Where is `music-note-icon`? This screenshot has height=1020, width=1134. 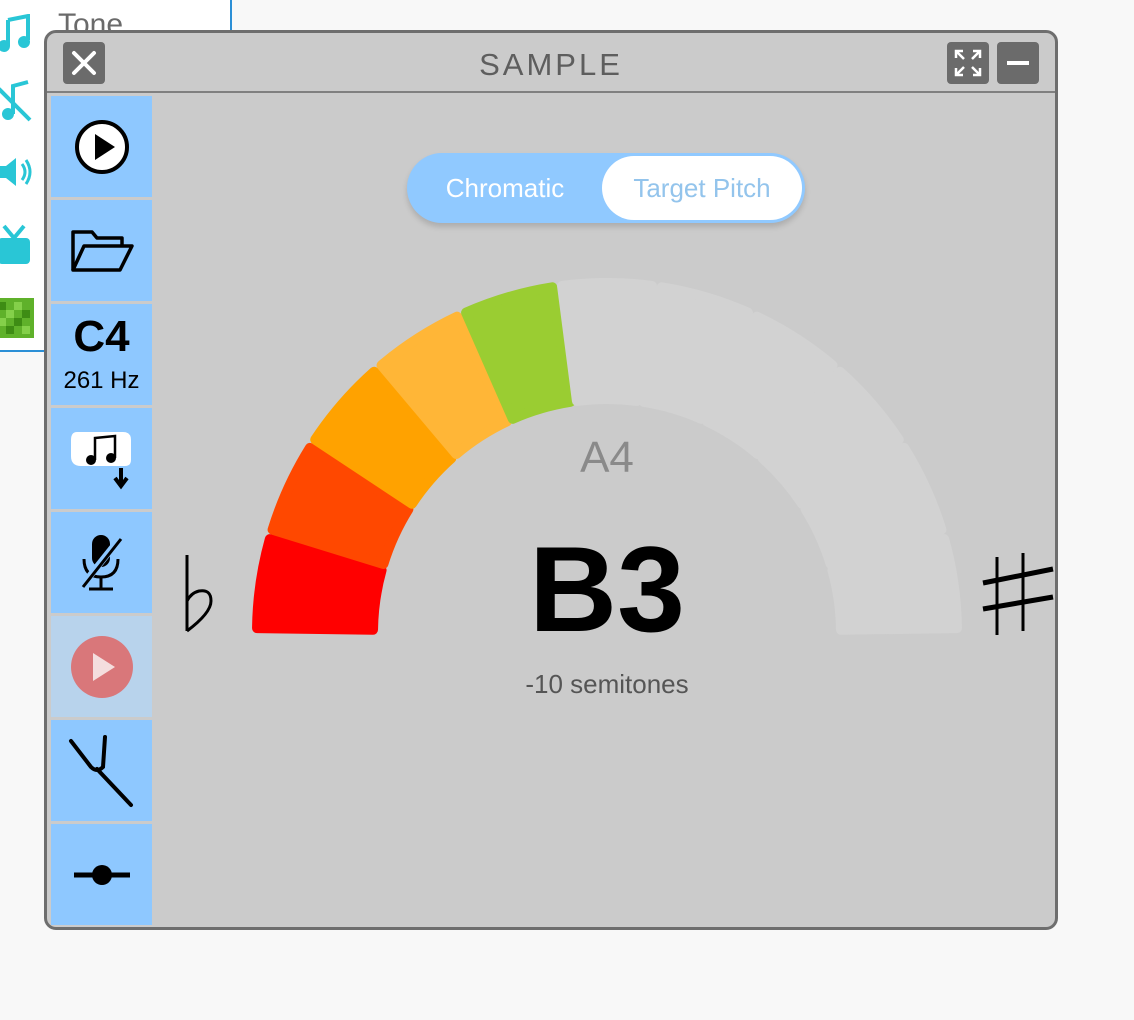
music-note-icon is located at coordinates (17, 34).